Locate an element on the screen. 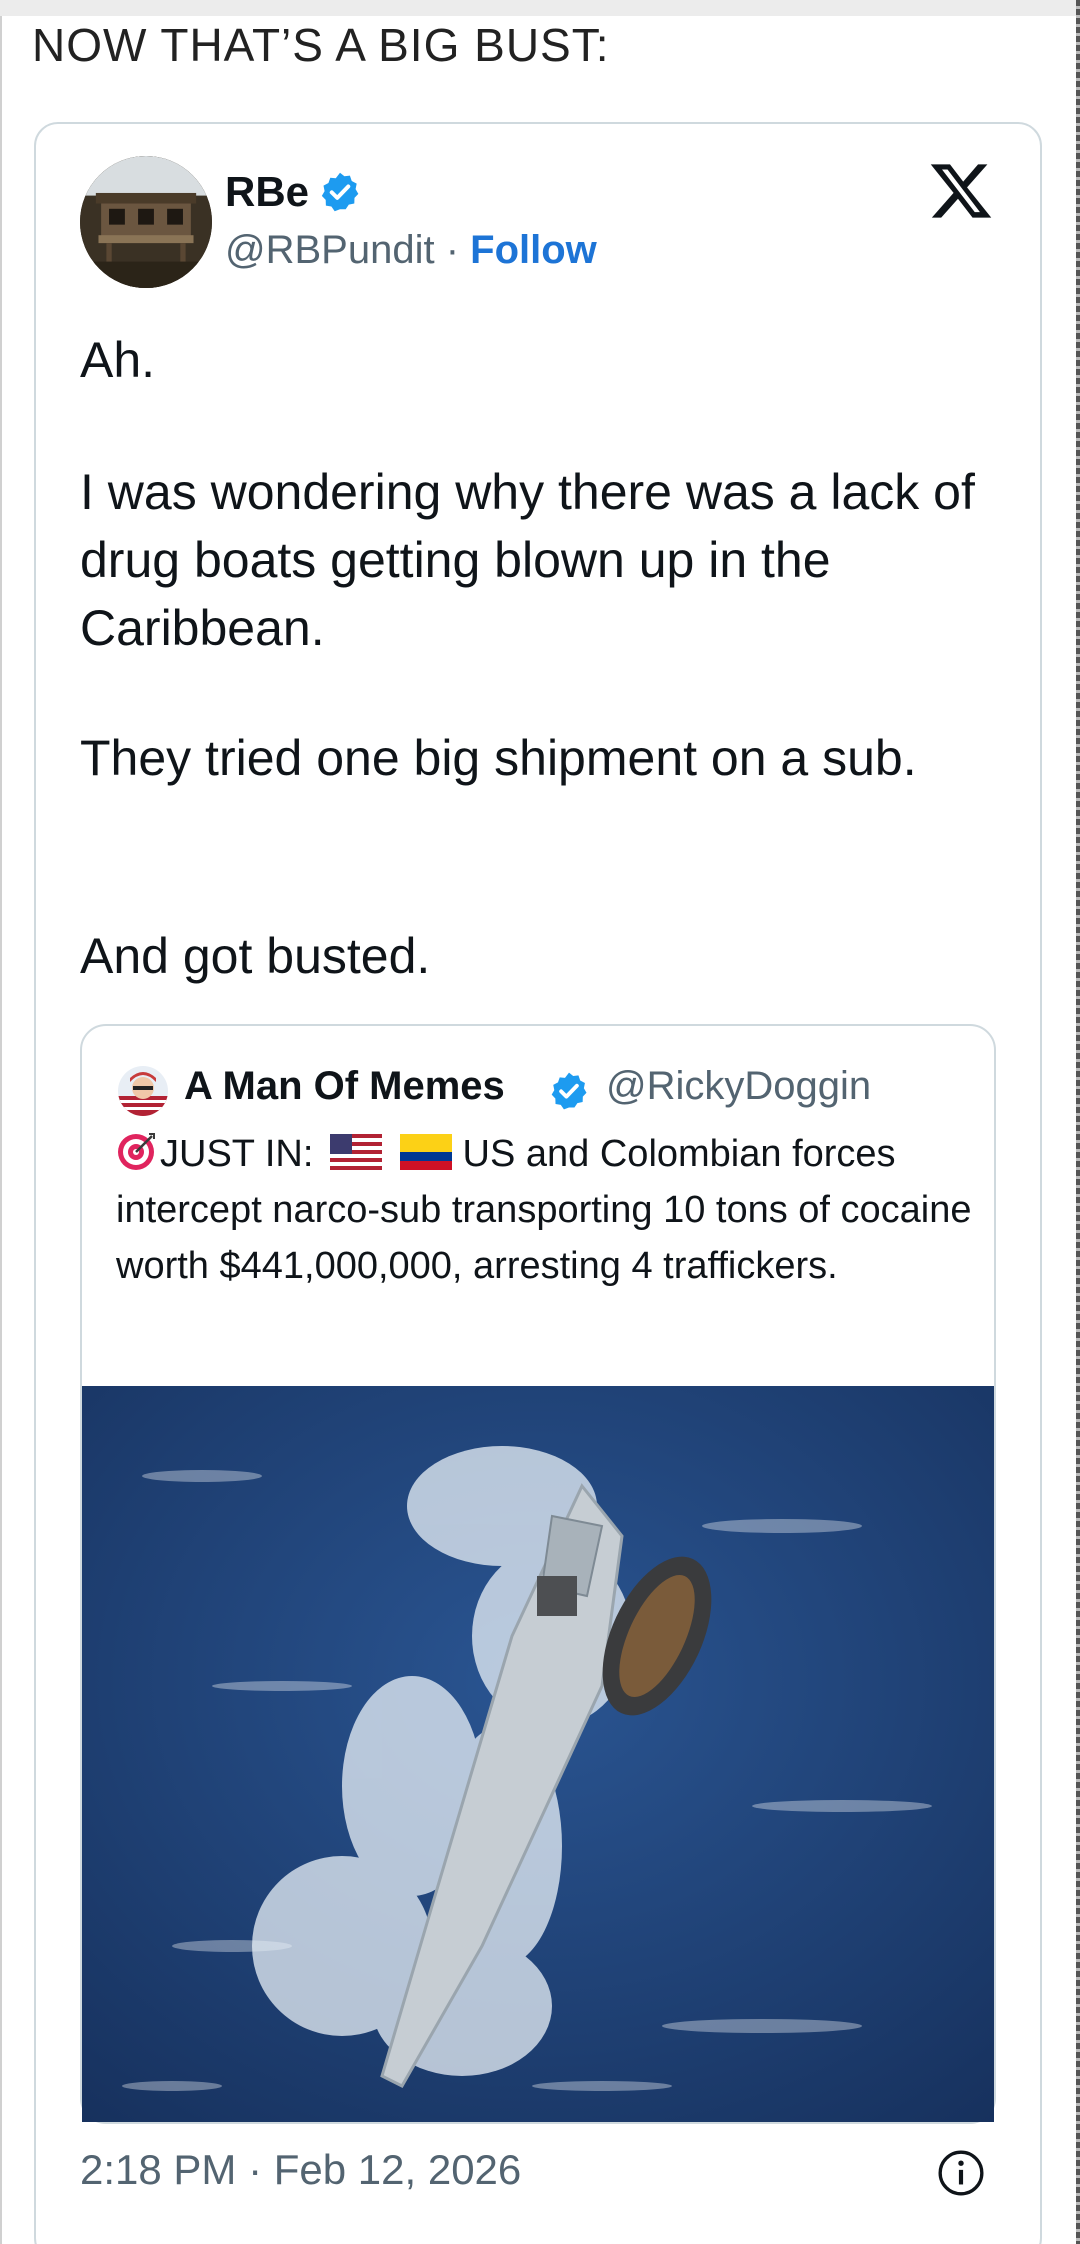  tweet-paragraph: And got busted. is located at coordinates (255, 956).